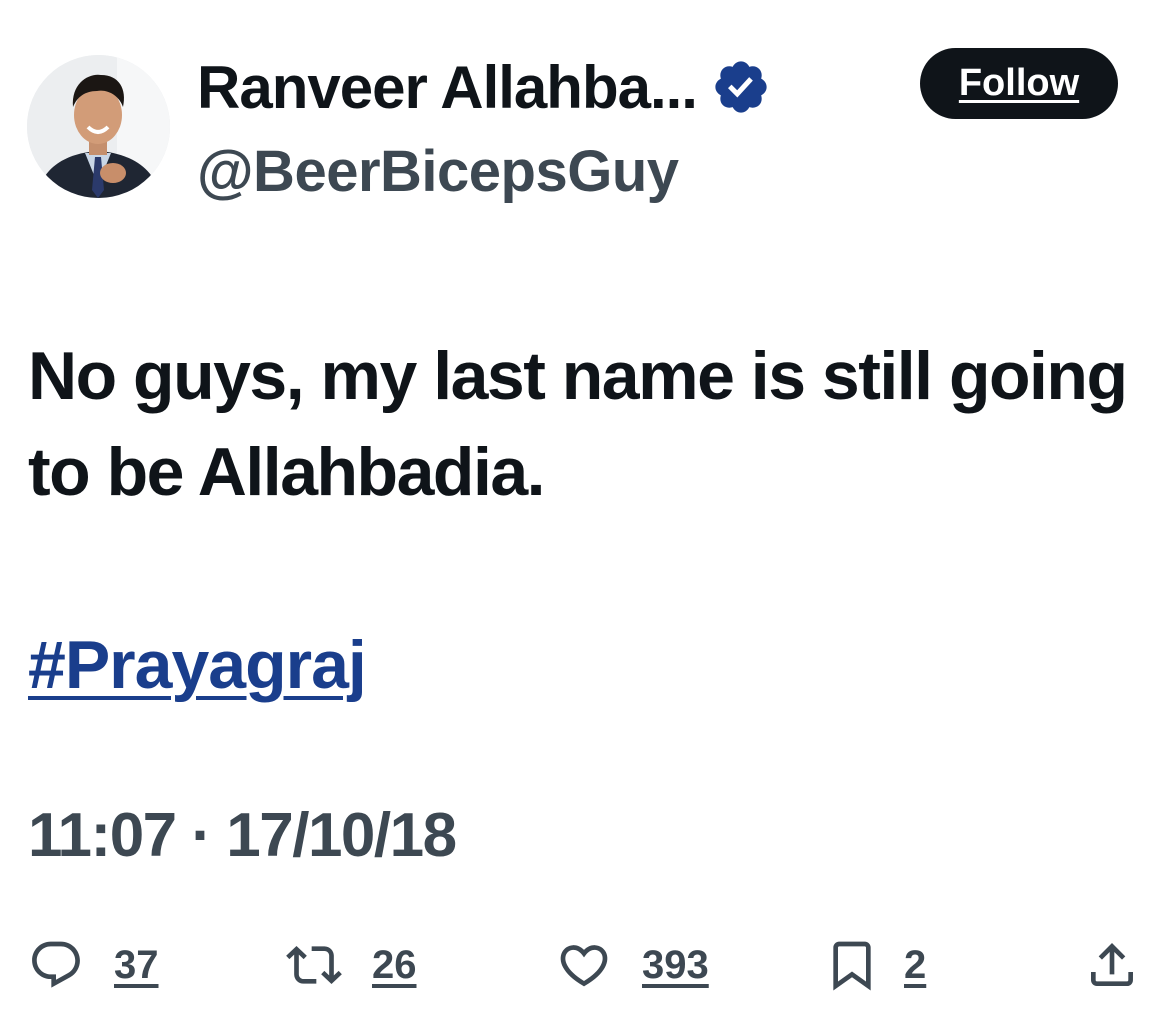  What do you see at coordinates (741, 87) in the screenshot?
I see `verified-badge-icon` at bounding box center [741, 87].